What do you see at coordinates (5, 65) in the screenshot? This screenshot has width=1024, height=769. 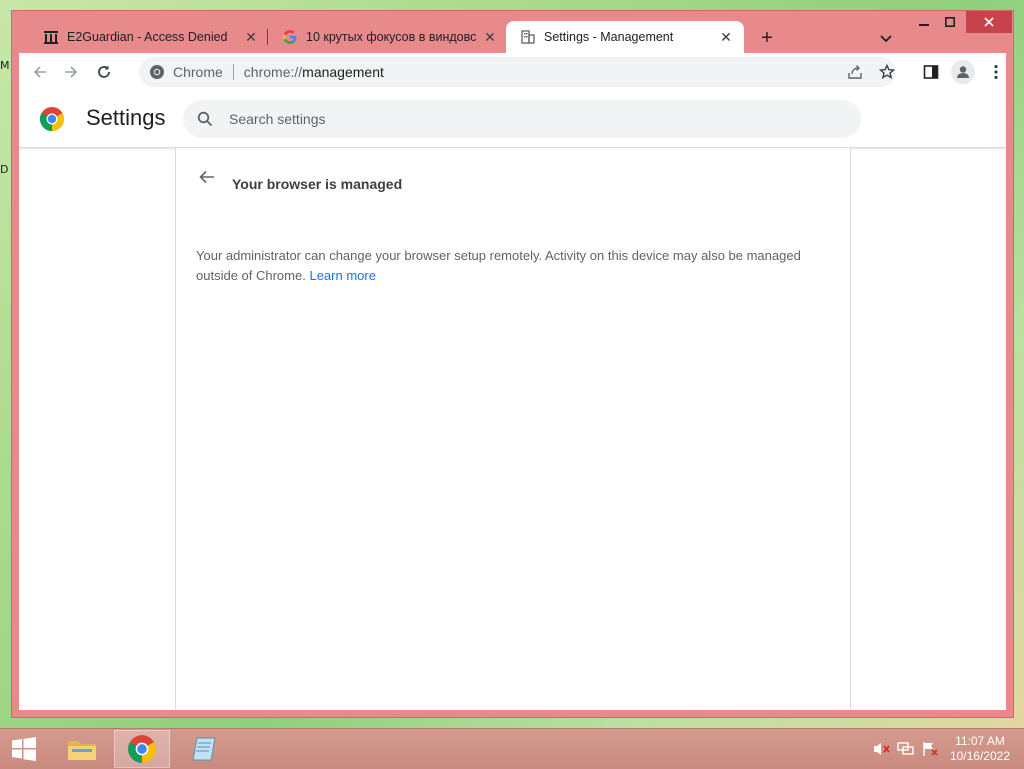 I see `desktop-icon-label: M` at bounding box center [5, 65].